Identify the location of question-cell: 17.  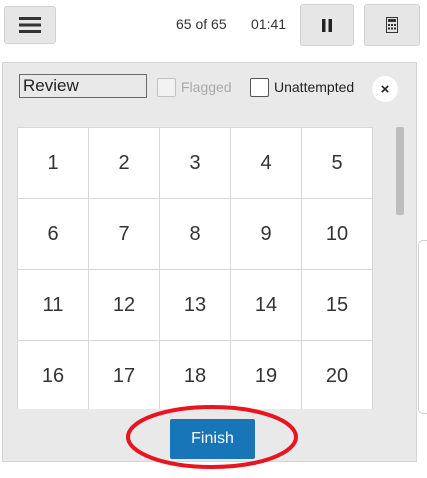
(124, 375).